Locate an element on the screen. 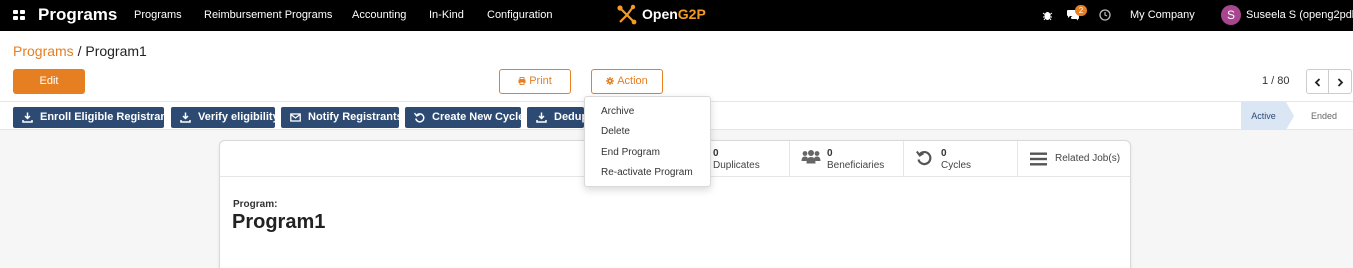 The height and width of the screenshot is (268, 1353). openg2p-logo-icon is located at coordinates (627, 14).